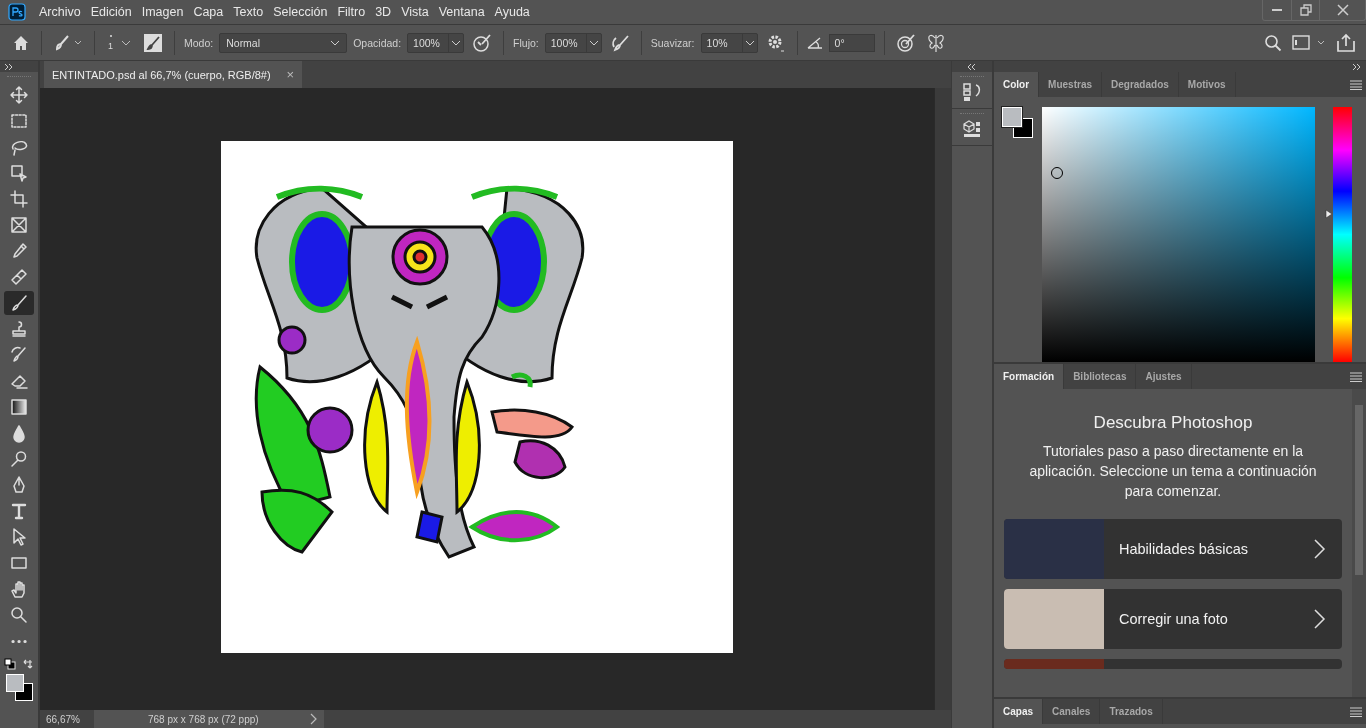  Describe the element at coordinates (1339, 234) in the screenshot. I see `hue-slider` at that location.